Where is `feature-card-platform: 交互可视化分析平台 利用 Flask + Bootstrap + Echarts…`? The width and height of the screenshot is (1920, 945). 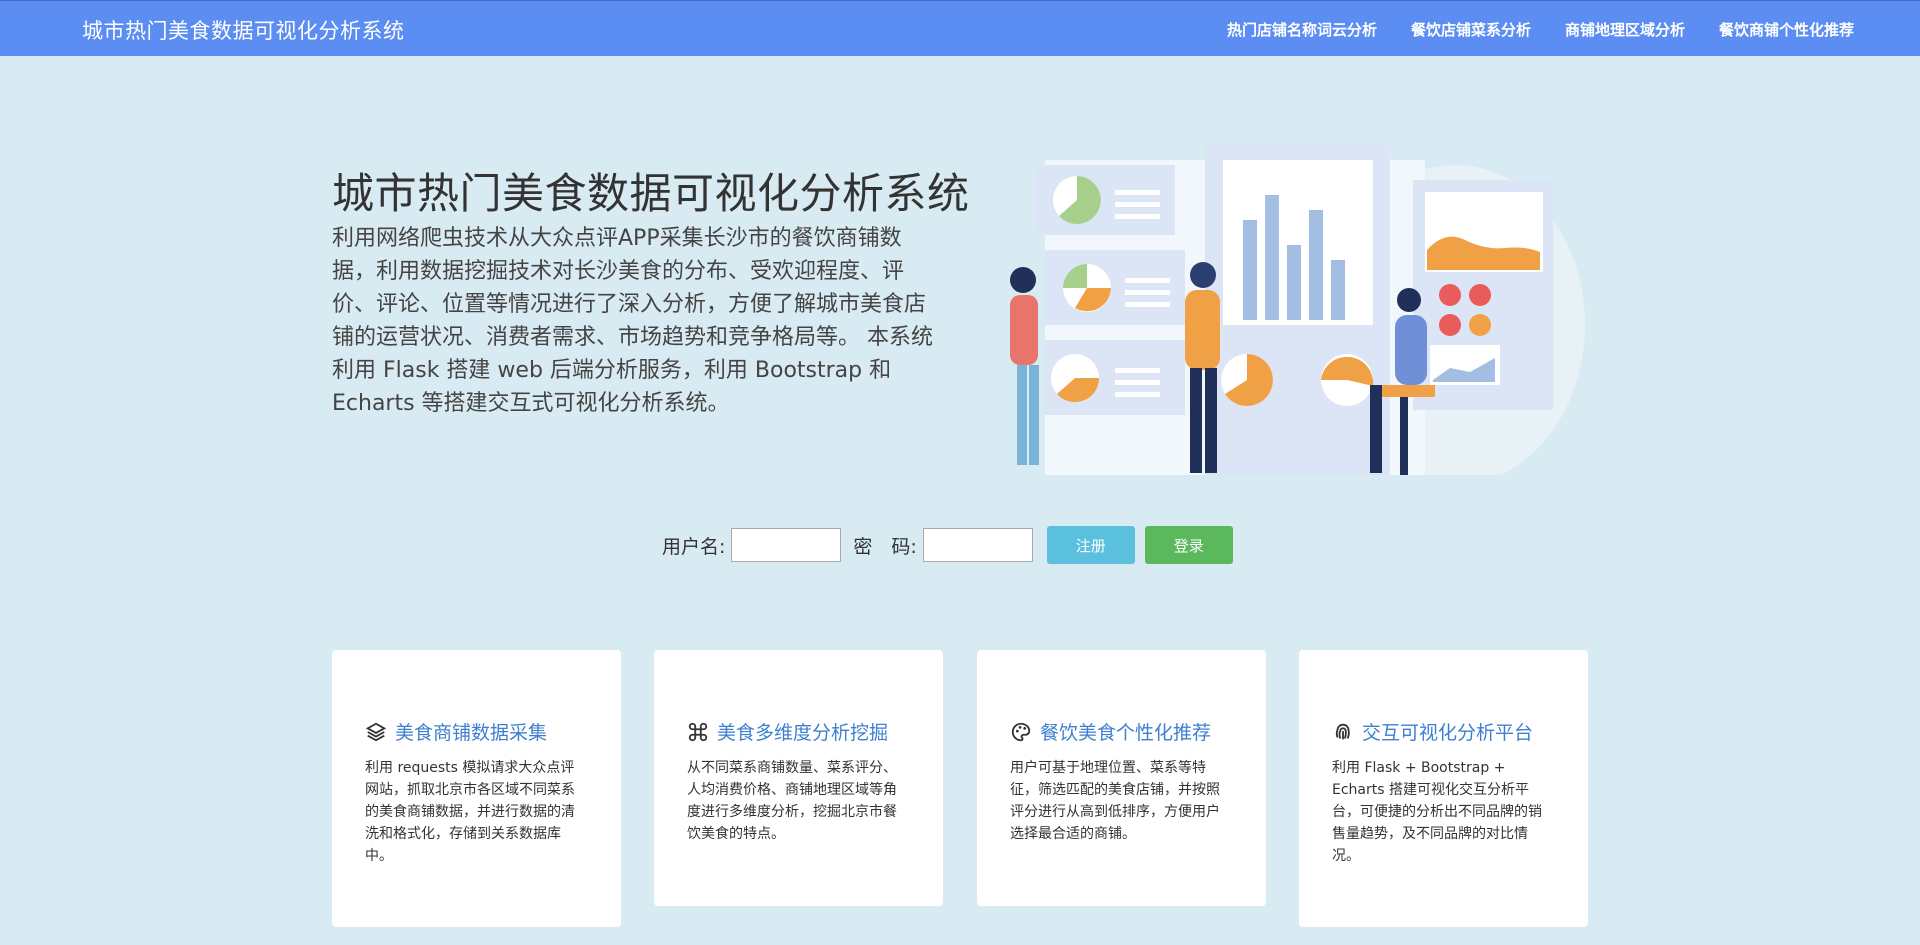
feature-card-platform: 交互可视化分析平台 利用 Flask + Bootstrap + Echarts… is located at coordinates (1443, 788).